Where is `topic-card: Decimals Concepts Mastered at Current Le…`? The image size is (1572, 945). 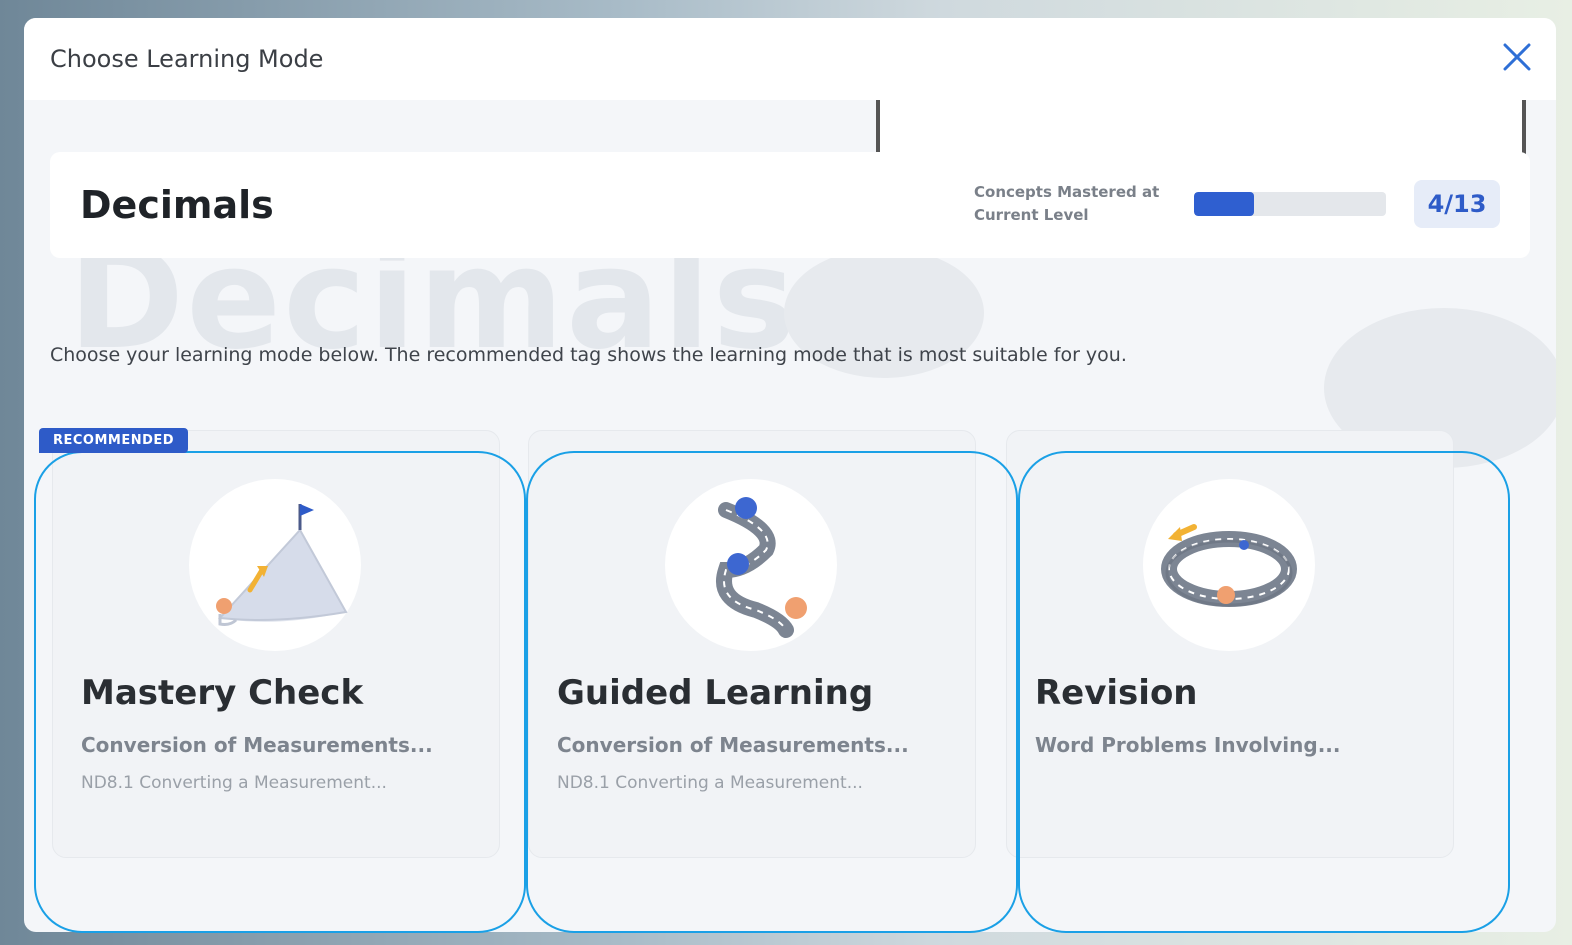
topic-card: Decimals Concepts Mastered at Current Le… is located at coordinates (790, 205).